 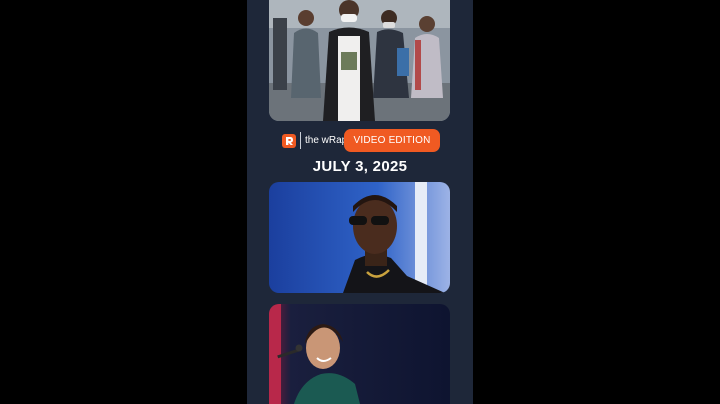 I want to click on news-photo-performer, so click(x=359, y=354).